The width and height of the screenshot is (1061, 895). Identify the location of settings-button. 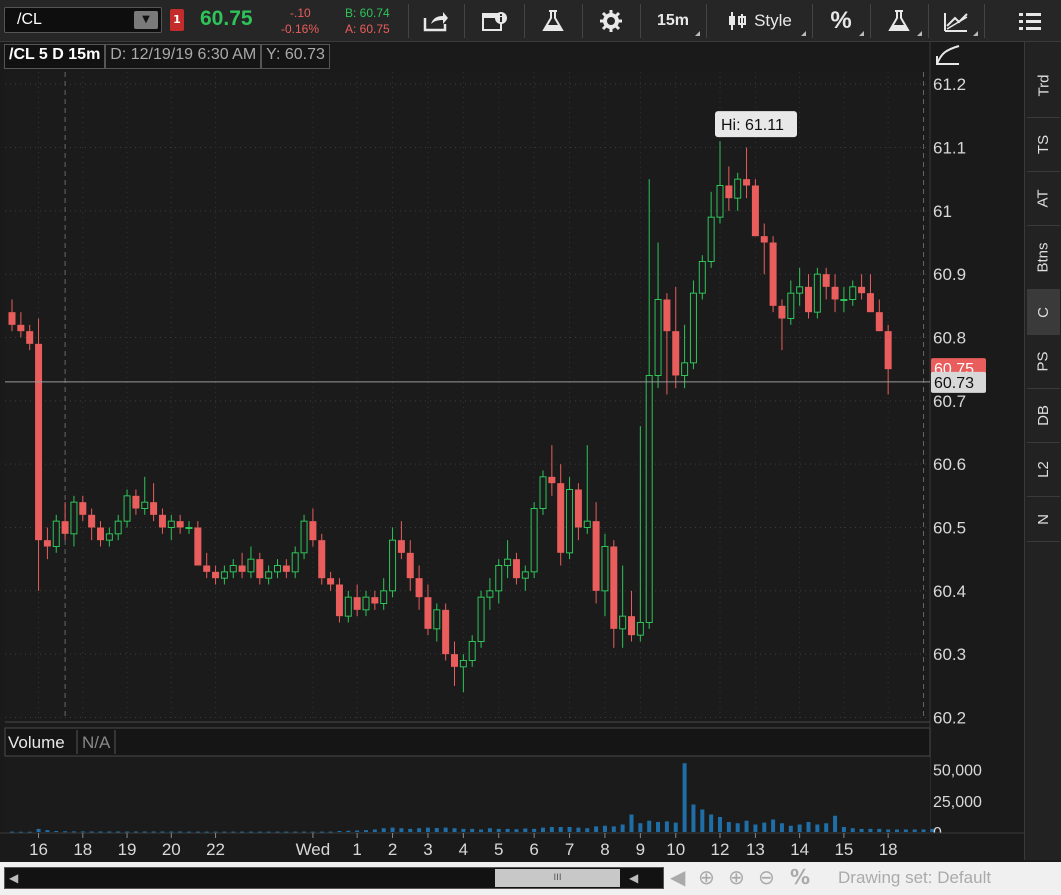
(611, 21).